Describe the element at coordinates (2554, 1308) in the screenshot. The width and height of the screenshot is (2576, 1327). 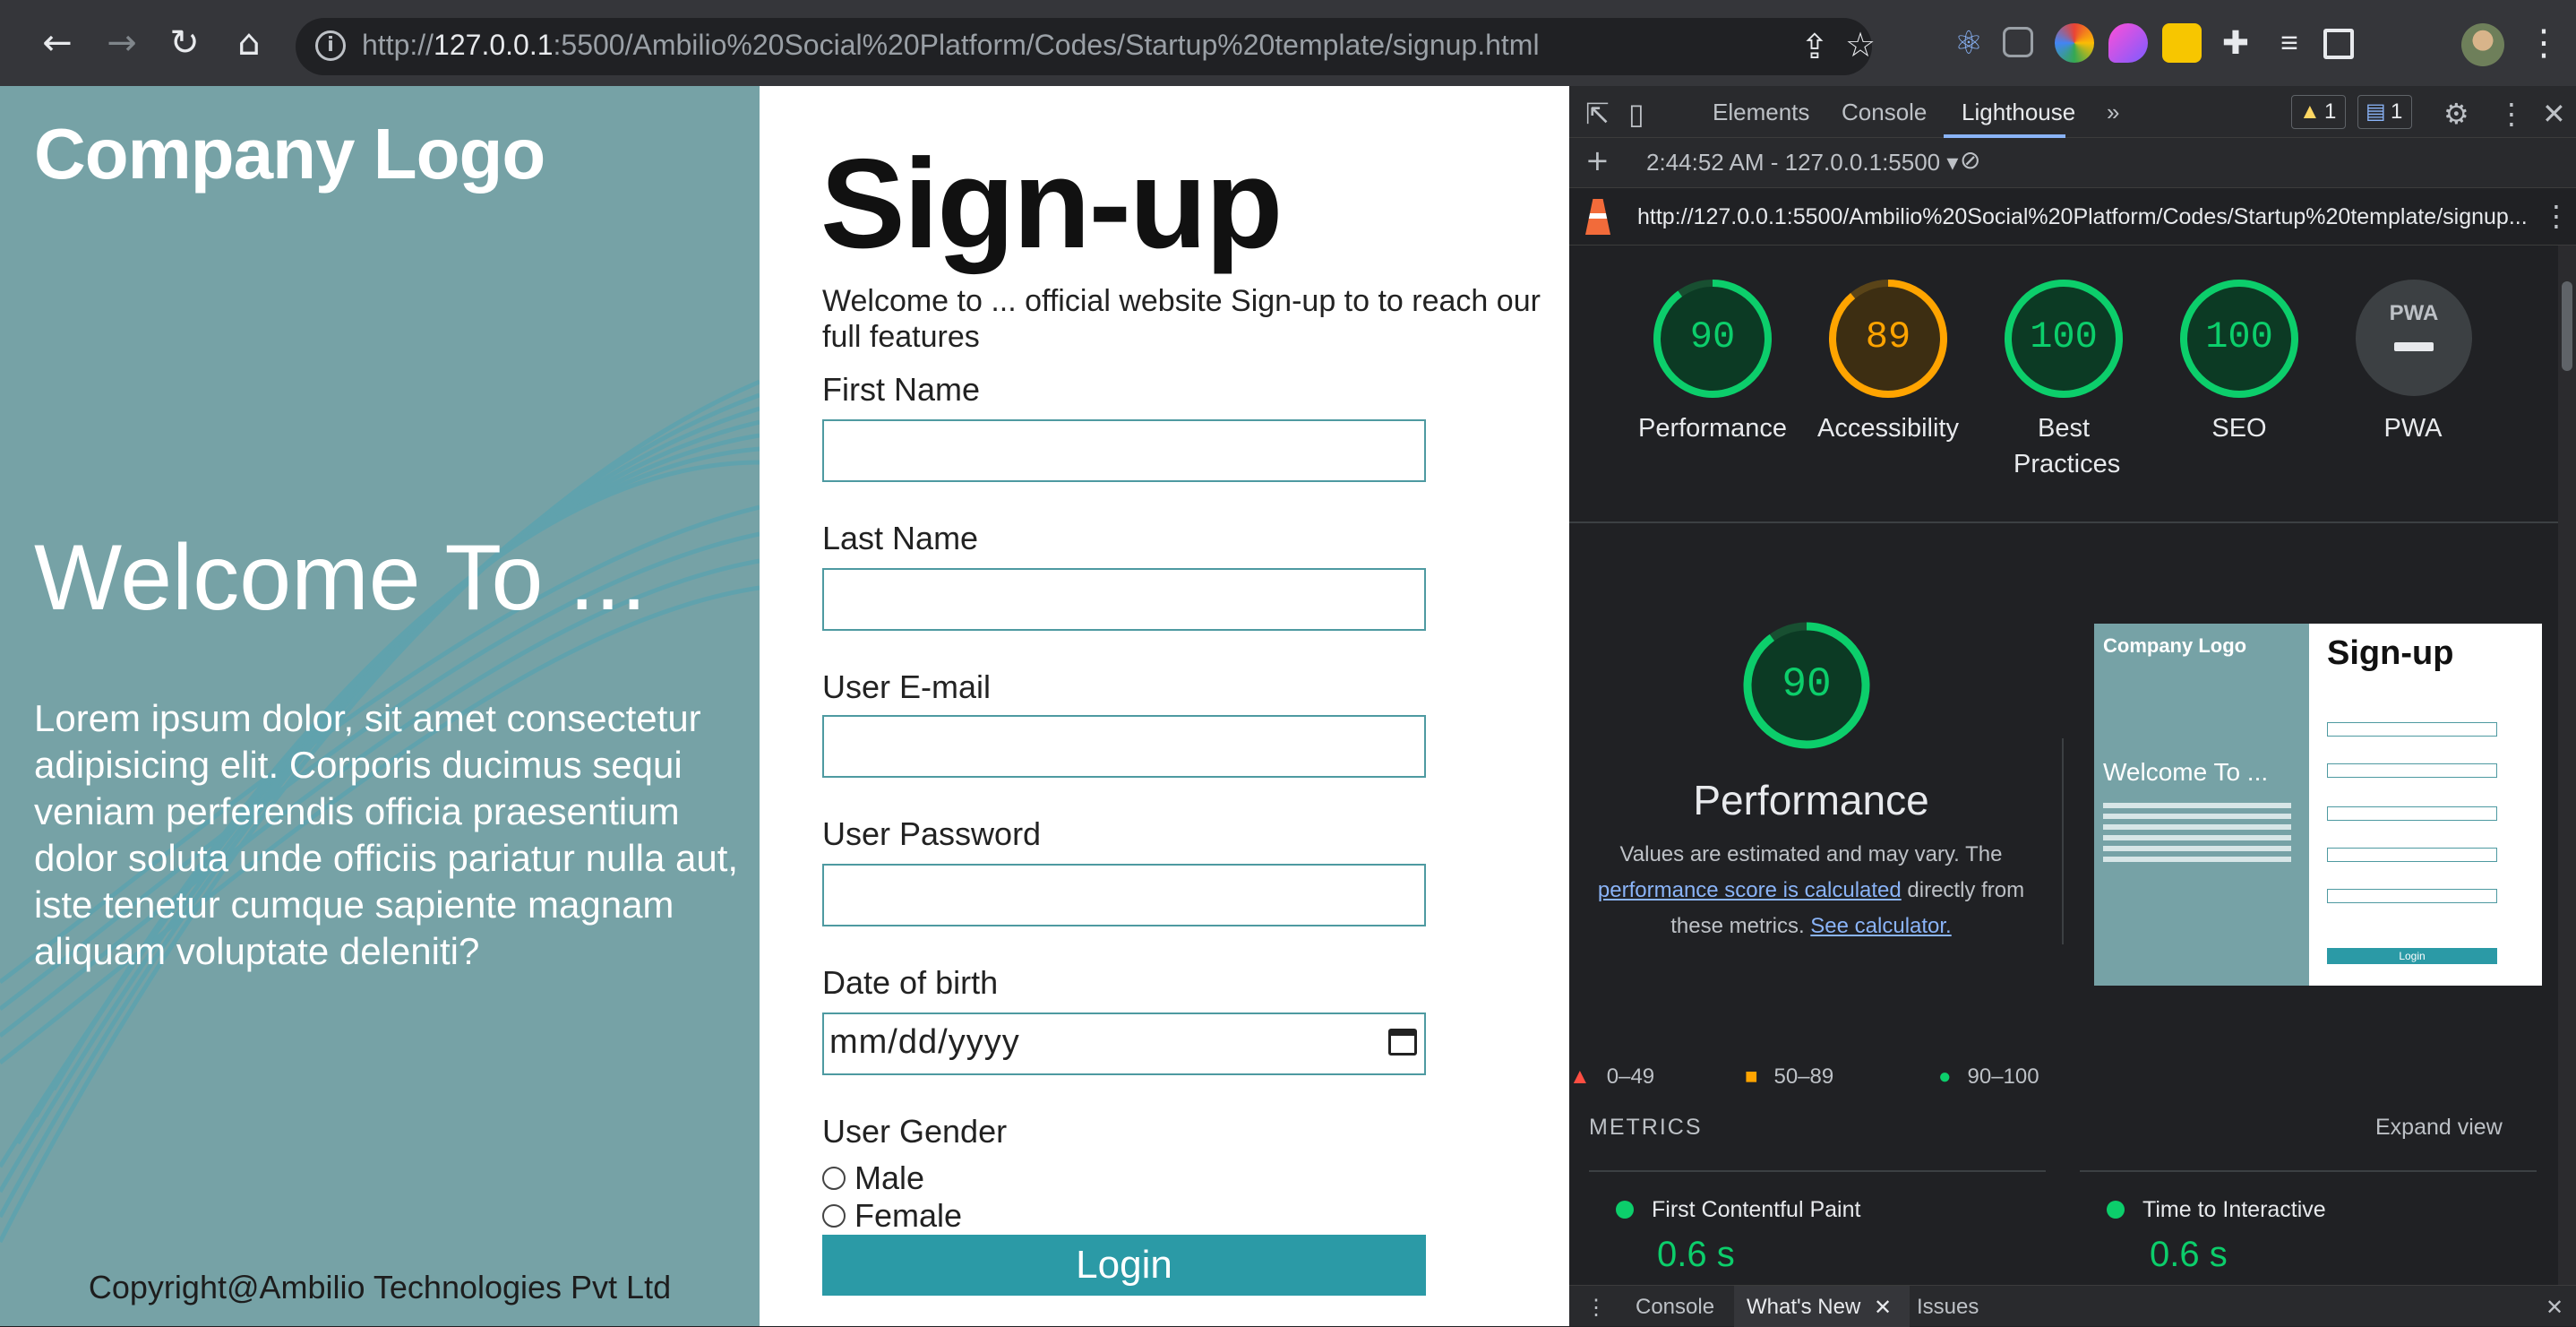
I see `close-drawer-icon: ✕` at that location.